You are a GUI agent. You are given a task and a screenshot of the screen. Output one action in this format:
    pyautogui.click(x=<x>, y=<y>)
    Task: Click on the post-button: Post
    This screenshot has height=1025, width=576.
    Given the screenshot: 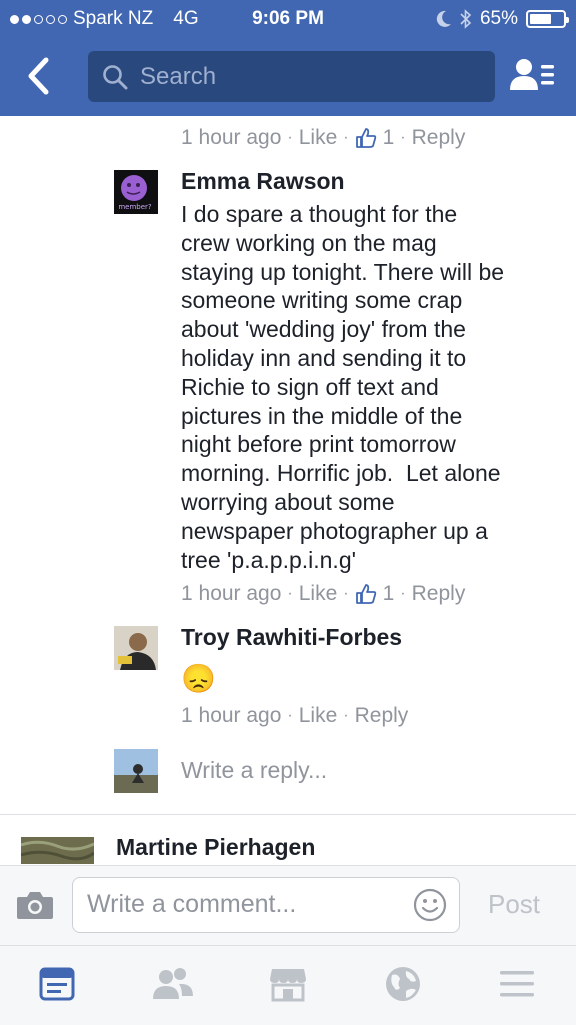 What is the action you would take?
    pyautogui.click(x=514, y=904)
    